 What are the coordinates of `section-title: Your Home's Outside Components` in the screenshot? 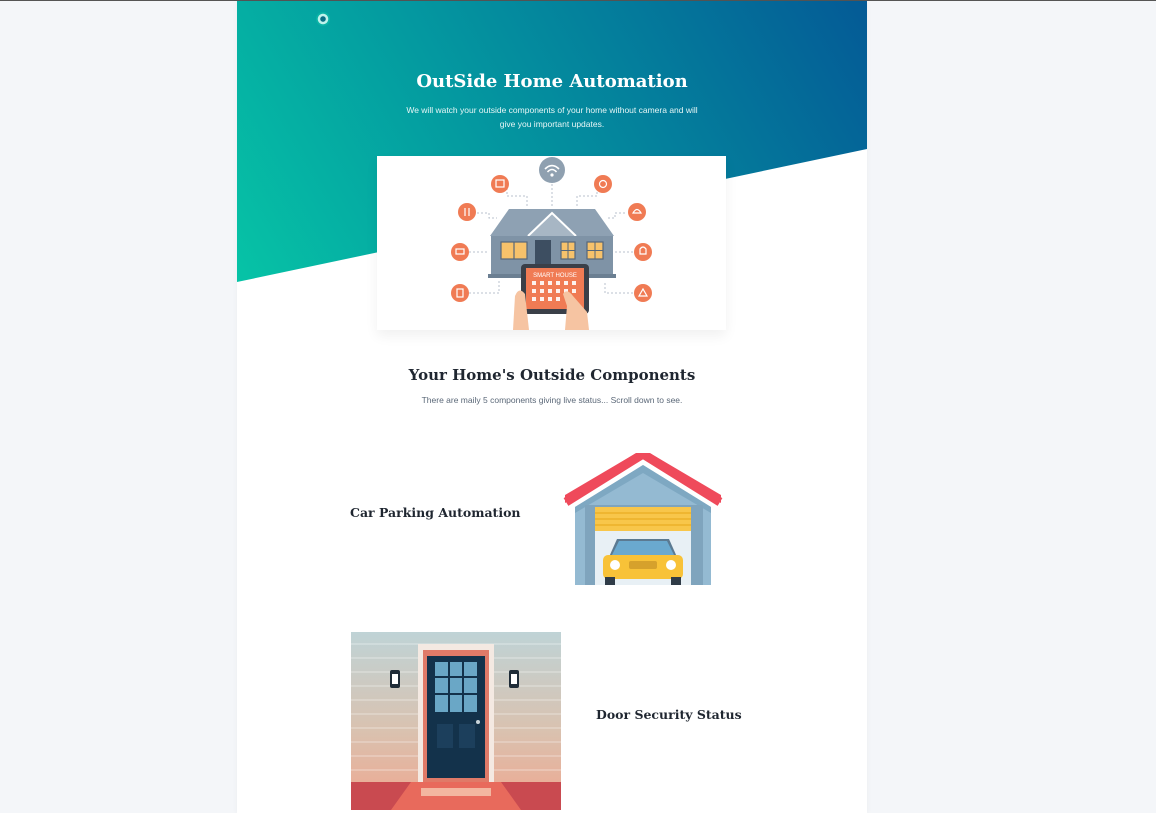 It's located at (552, 375).